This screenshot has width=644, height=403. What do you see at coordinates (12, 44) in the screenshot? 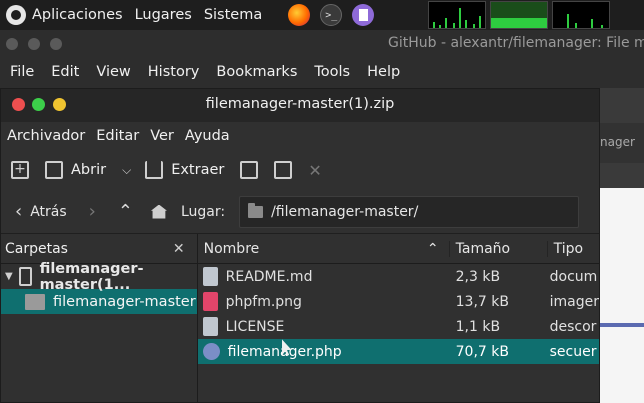
I see `browser-close-button` at bounding box center [12, 44].